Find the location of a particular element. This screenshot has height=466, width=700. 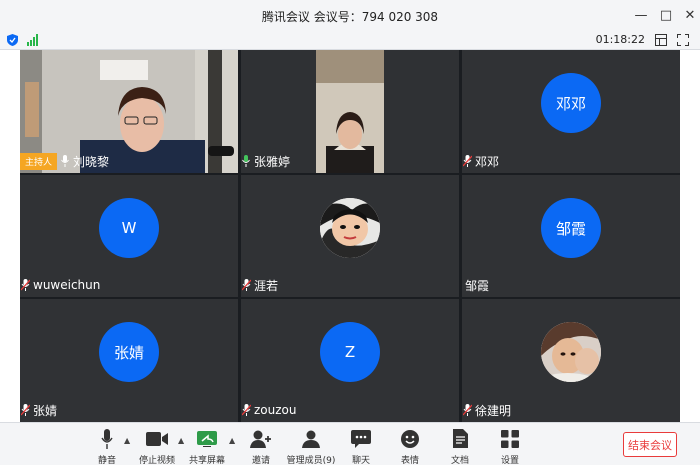

participant-avatar: 邓邓 is located at coordinates (571, 103).